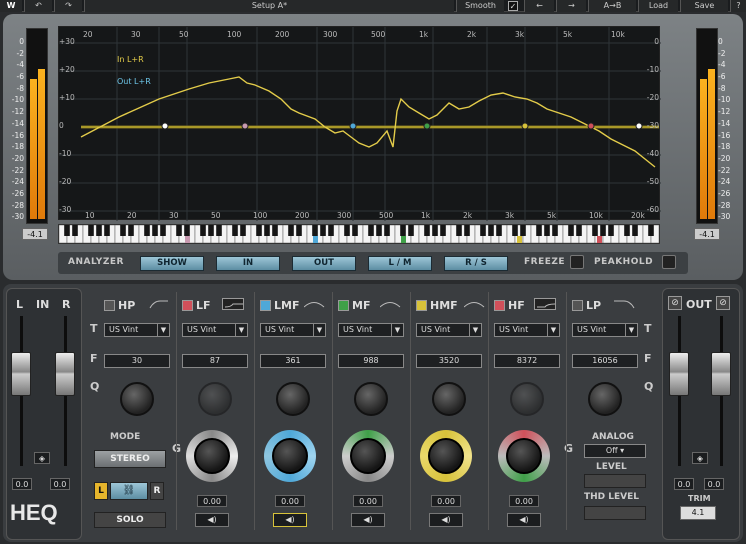  I want to click on band-lp-enable, so click(577, 305).